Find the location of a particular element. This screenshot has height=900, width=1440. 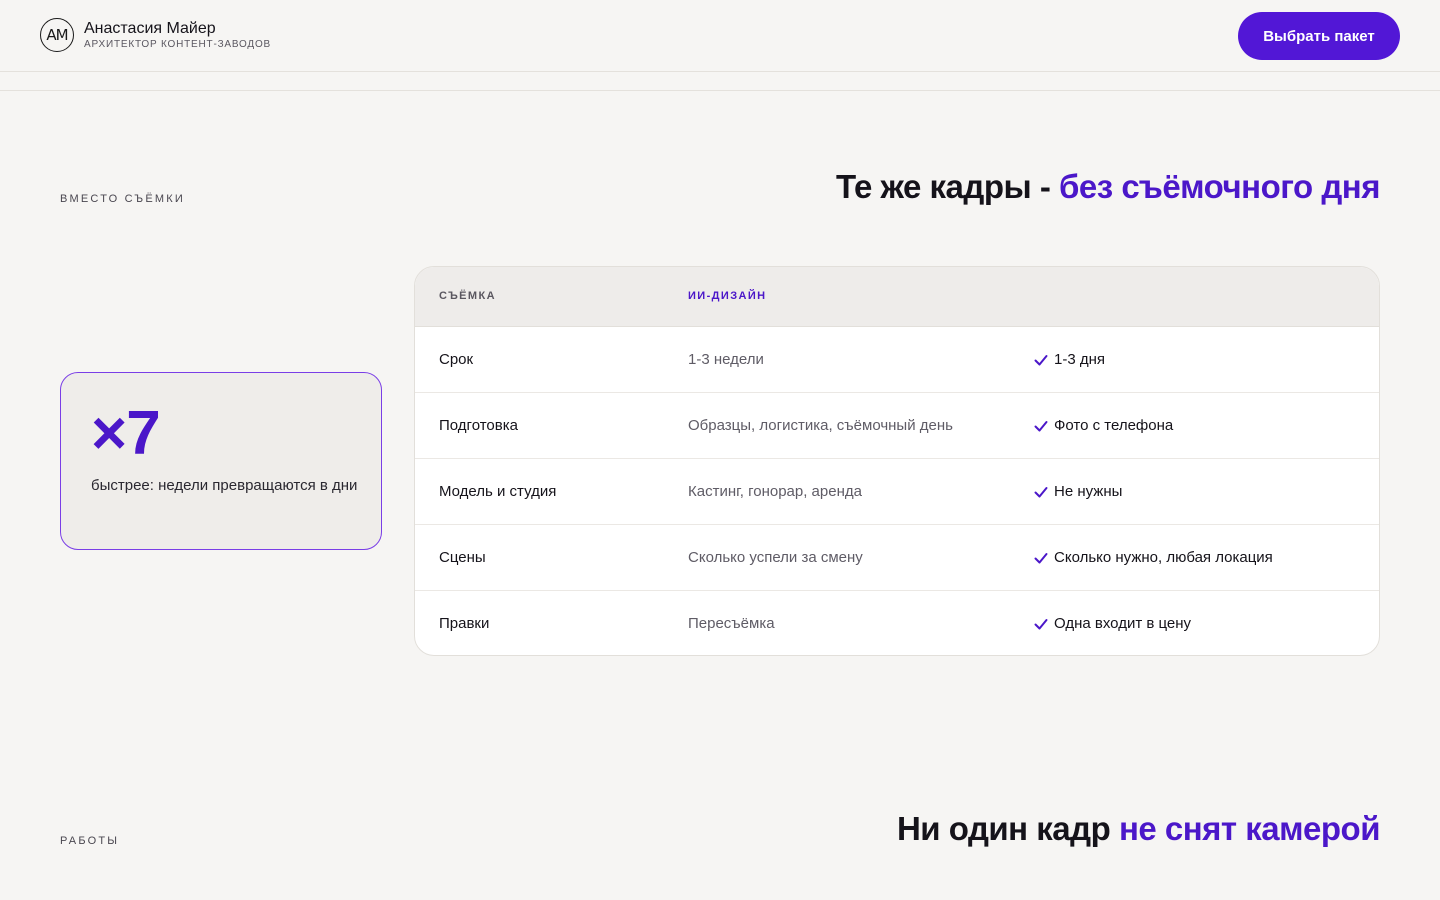

row-ai-value-wrap: Одна входит в цену is located at coordinates (1112, 623).